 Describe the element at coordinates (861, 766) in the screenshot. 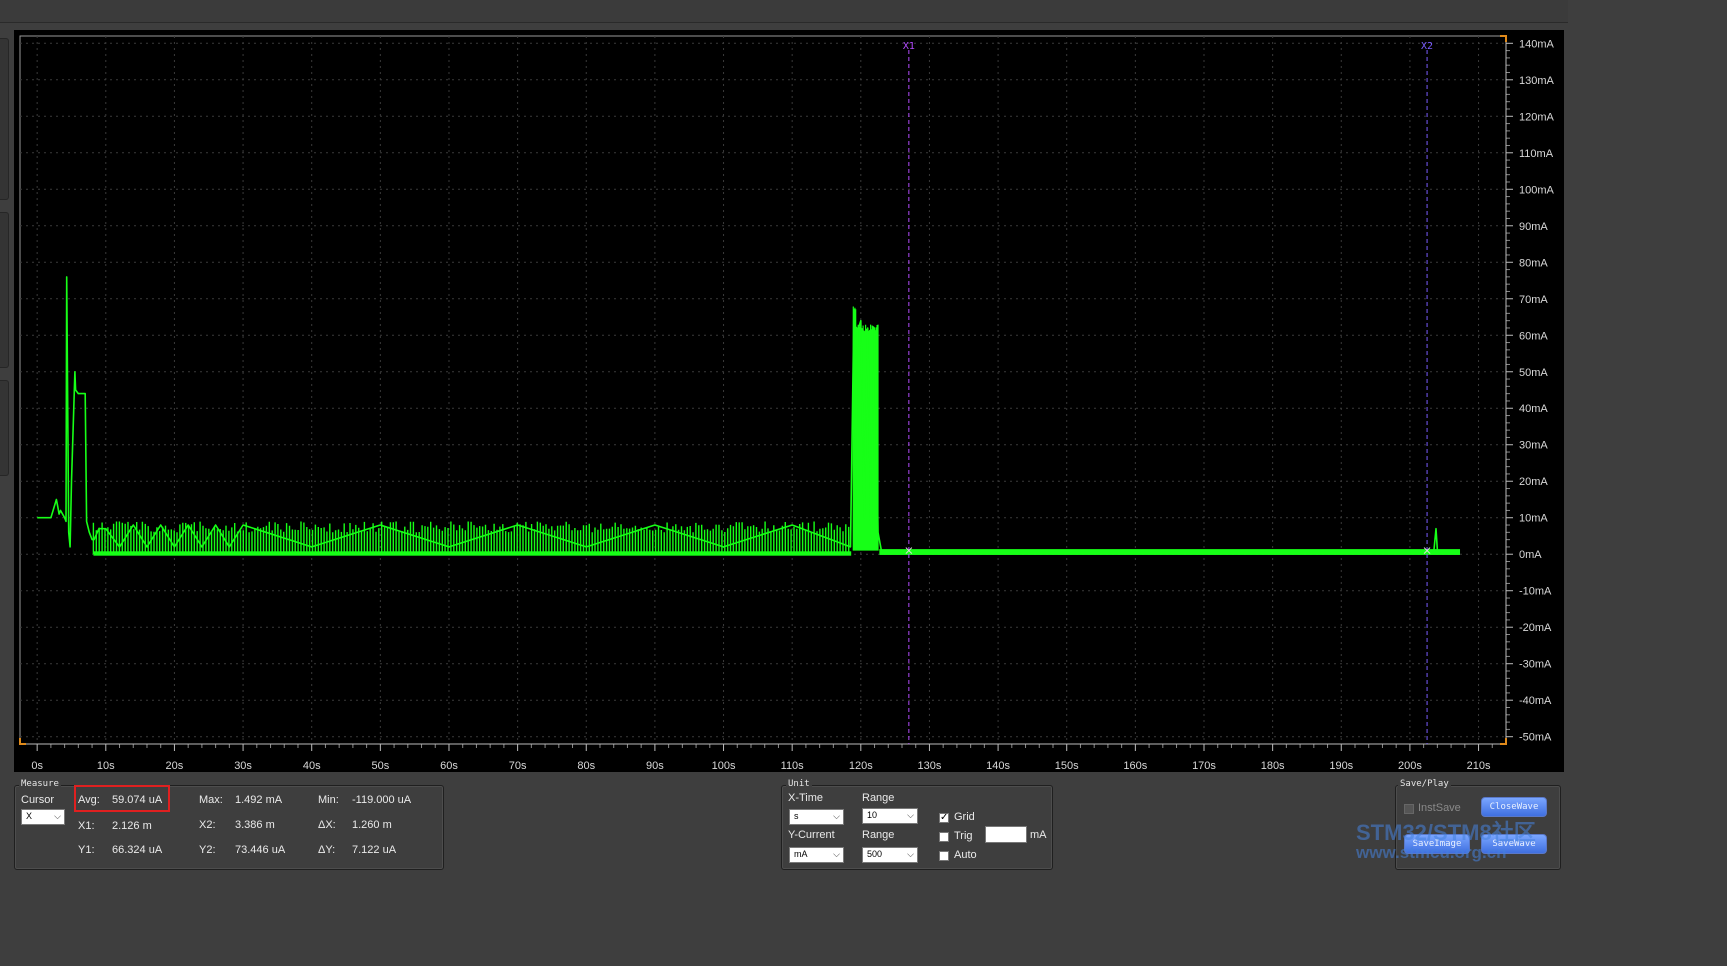

I see `x-tick-label: 120s` at that location.